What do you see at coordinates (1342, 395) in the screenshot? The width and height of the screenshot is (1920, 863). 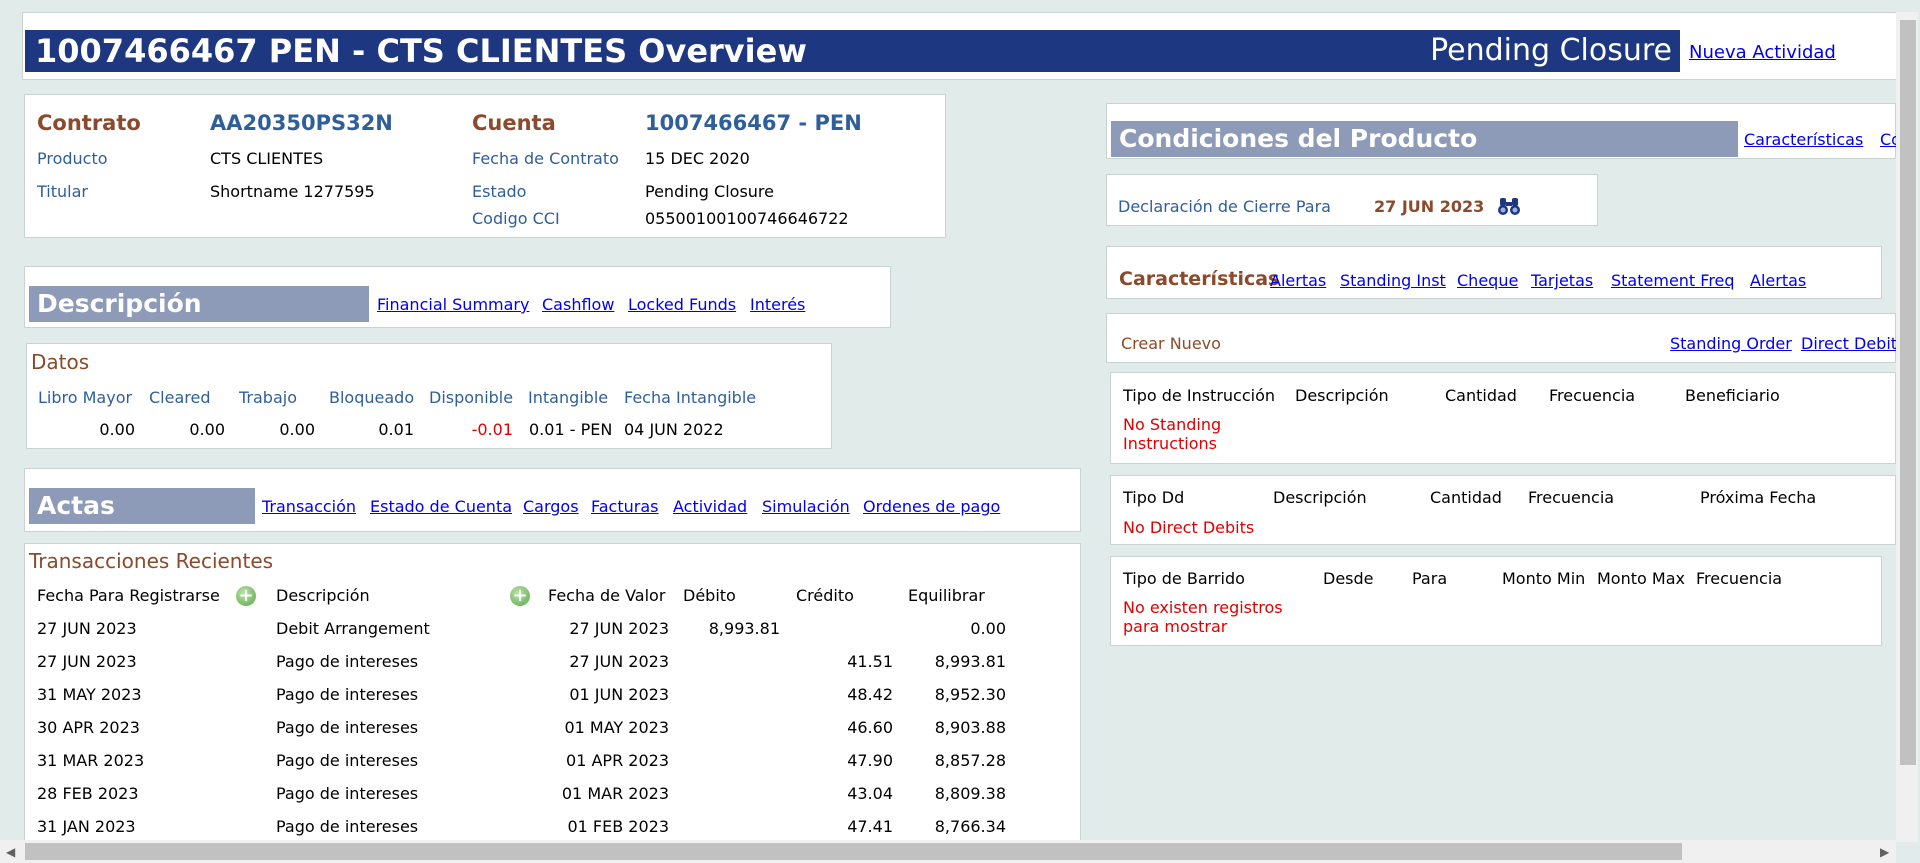 I see `standing-header-descripcion: Descripción` at bounding box center [1342, 395].